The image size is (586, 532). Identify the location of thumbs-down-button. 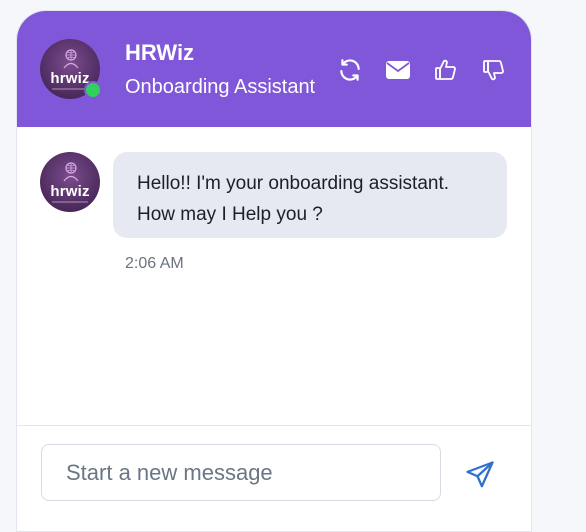
(494, 70).